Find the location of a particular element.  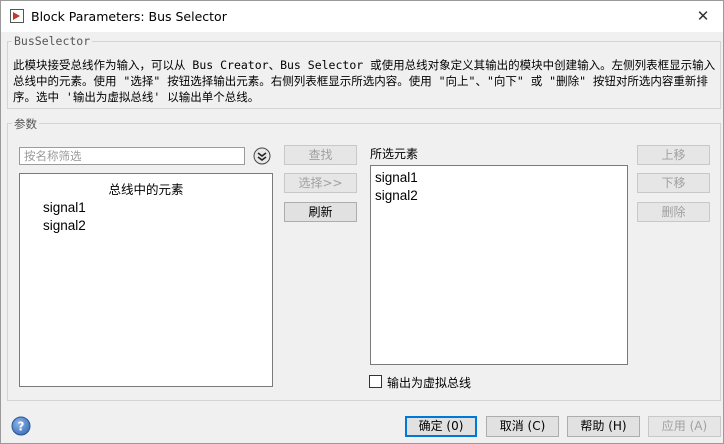

remove-button: 删除 is located at coordinates (673, 212).